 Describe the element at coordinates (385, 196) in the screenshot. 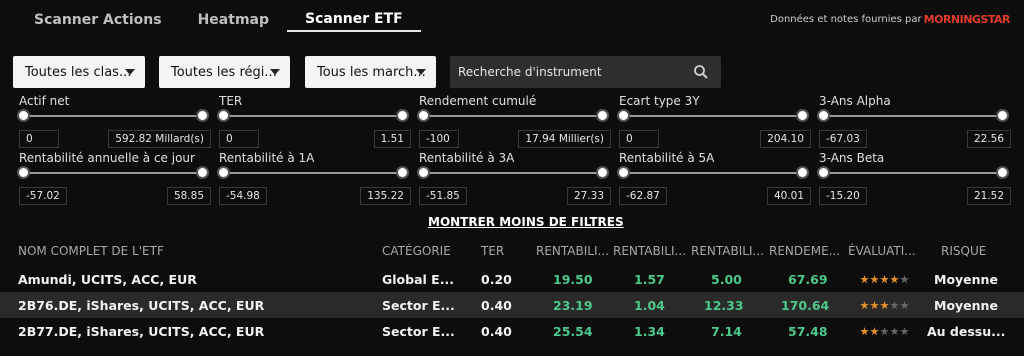

I see `range-max-value: 135.22` at that location.